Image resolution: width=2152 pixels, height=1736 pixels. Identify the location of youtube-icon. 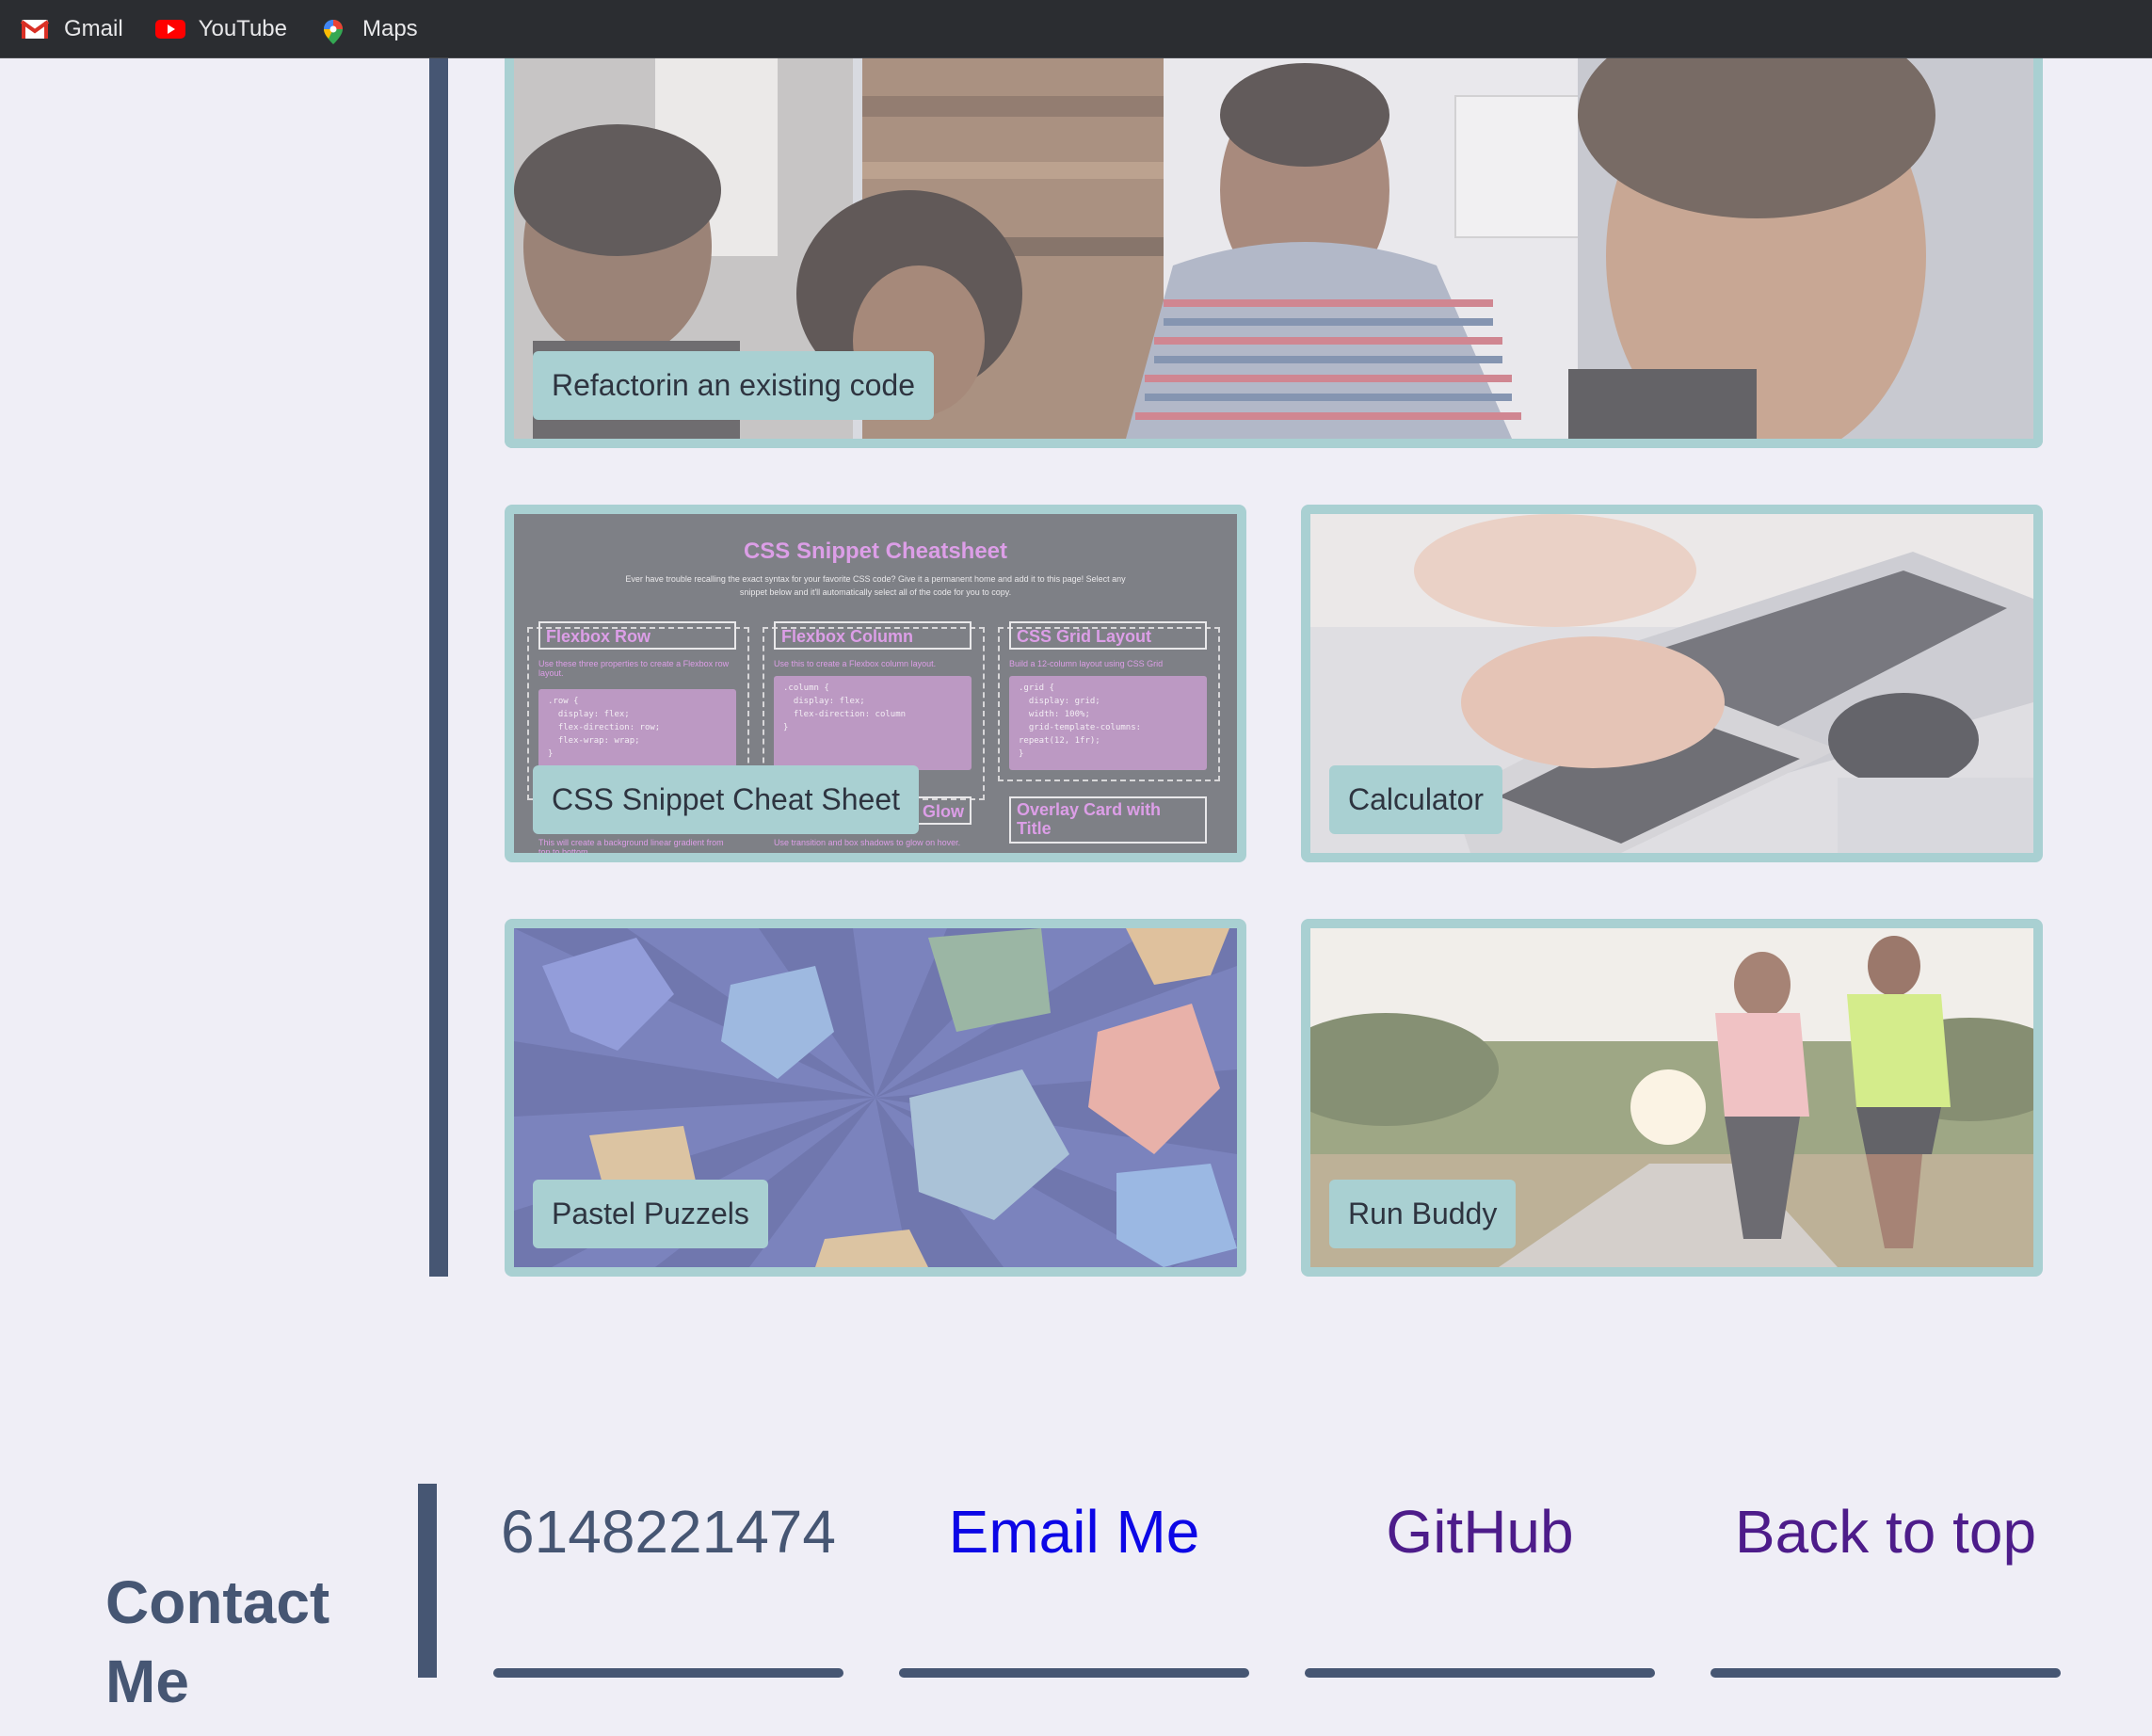
(169, 29).